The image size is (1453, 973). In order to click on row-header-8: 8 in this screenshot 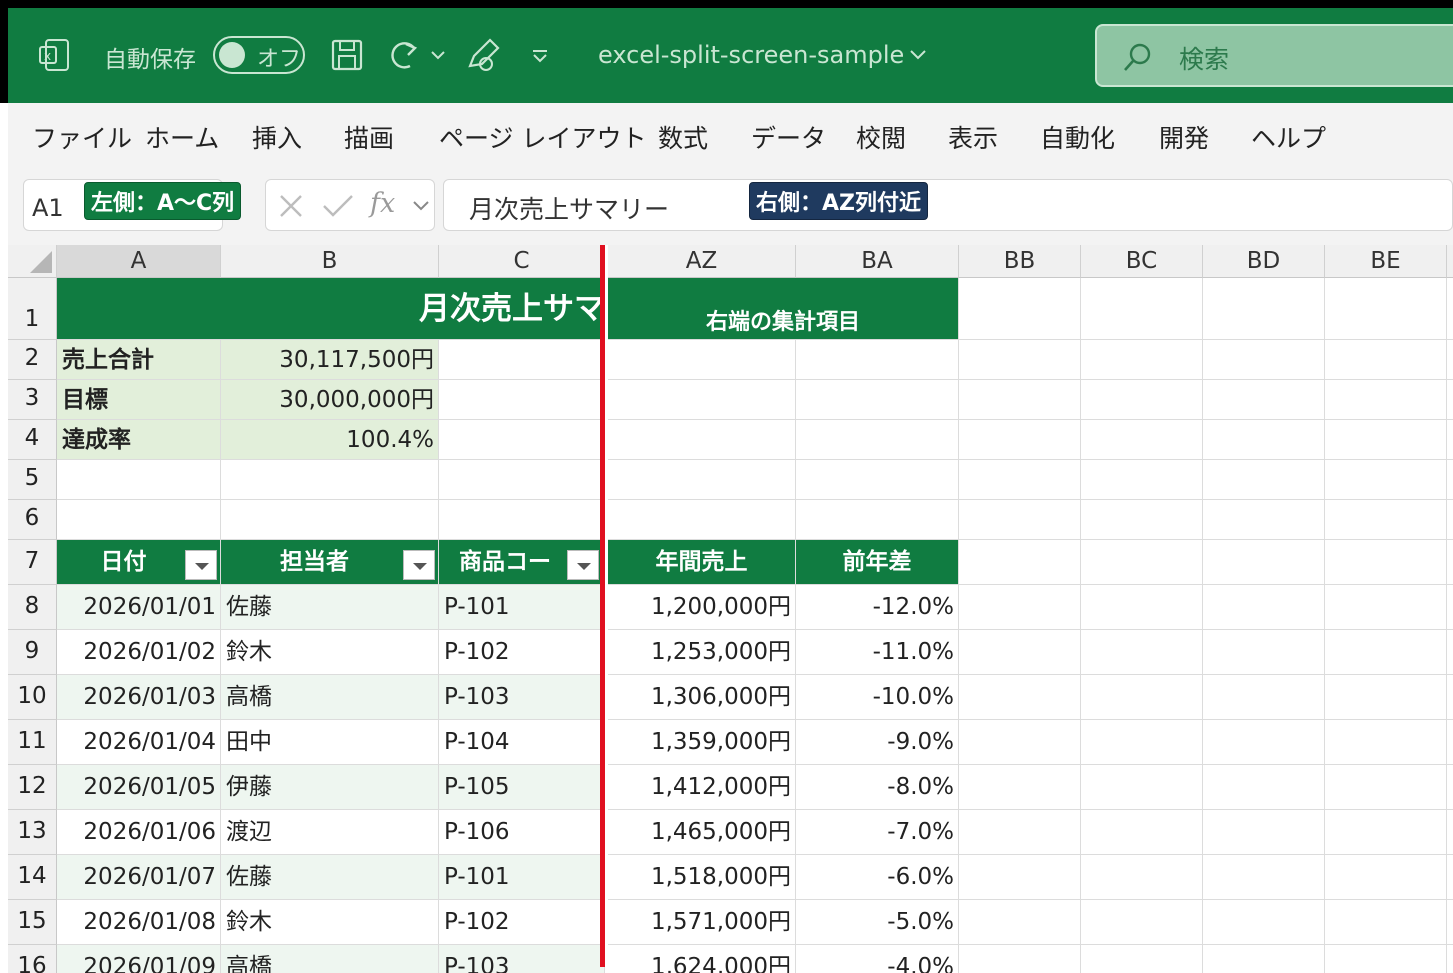, I will do `click(32, 607)`.